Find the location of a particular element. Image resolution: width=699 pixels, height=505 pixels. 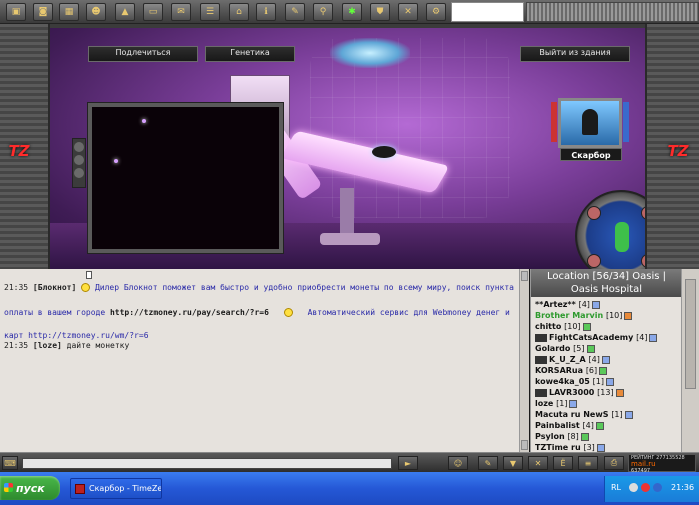

player-row: TZTime ru [3] is located at coordinates (570, 447).